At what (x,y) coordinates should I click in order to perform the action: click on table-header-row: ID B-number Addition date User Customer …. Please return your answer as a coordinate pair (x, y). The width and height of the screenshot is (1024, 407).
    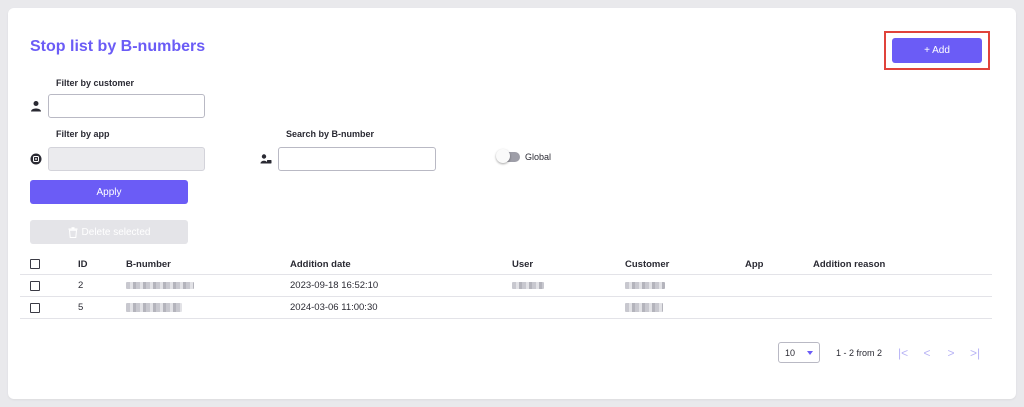
    Looking at the image, I should click on (506, 264).